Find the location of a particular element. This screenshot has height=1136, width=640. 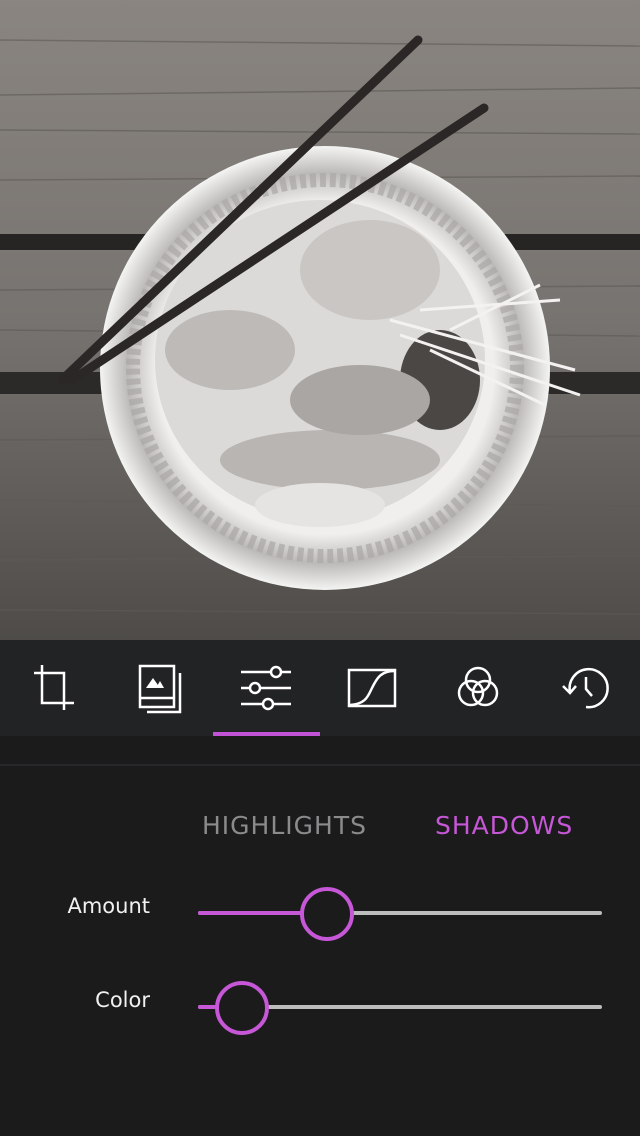

amount-slider-thumb is located at coordinates (327, 914).